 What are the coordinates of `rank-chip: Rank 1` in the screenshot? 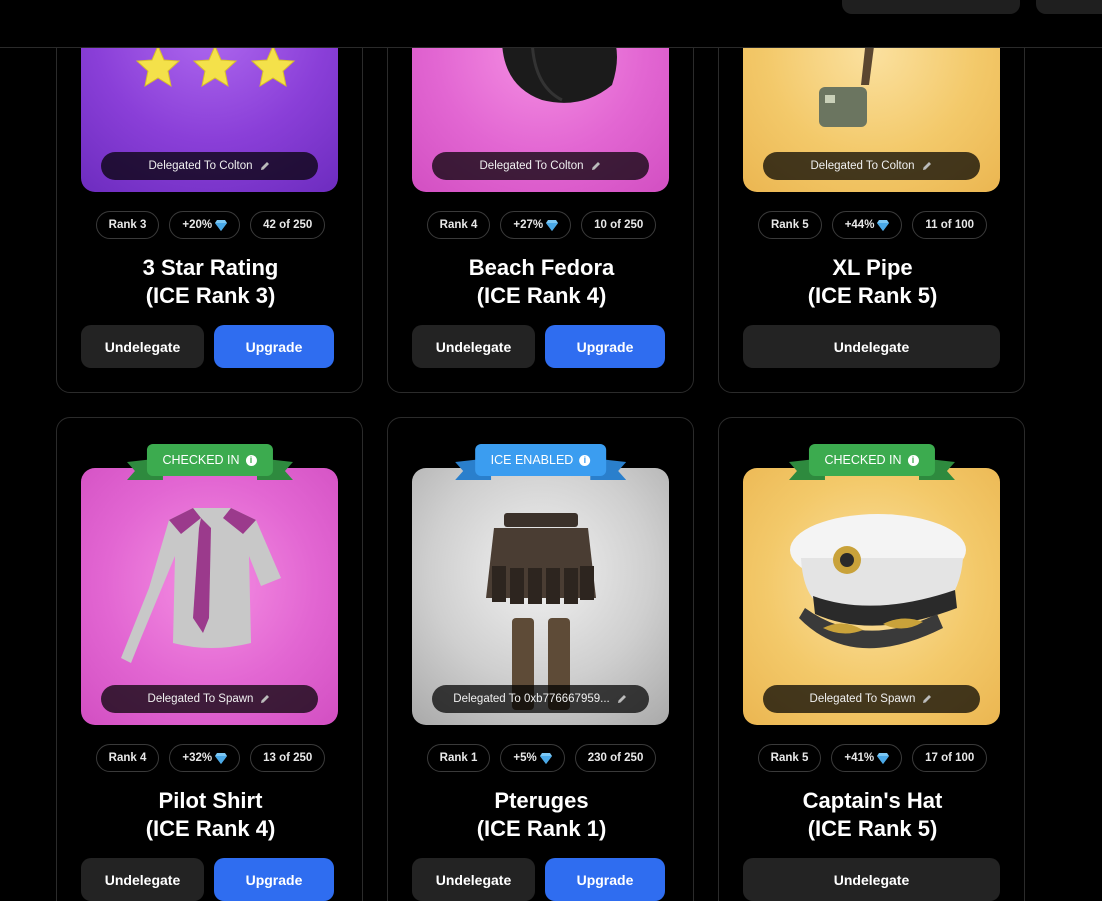 It's located at (458, 758).